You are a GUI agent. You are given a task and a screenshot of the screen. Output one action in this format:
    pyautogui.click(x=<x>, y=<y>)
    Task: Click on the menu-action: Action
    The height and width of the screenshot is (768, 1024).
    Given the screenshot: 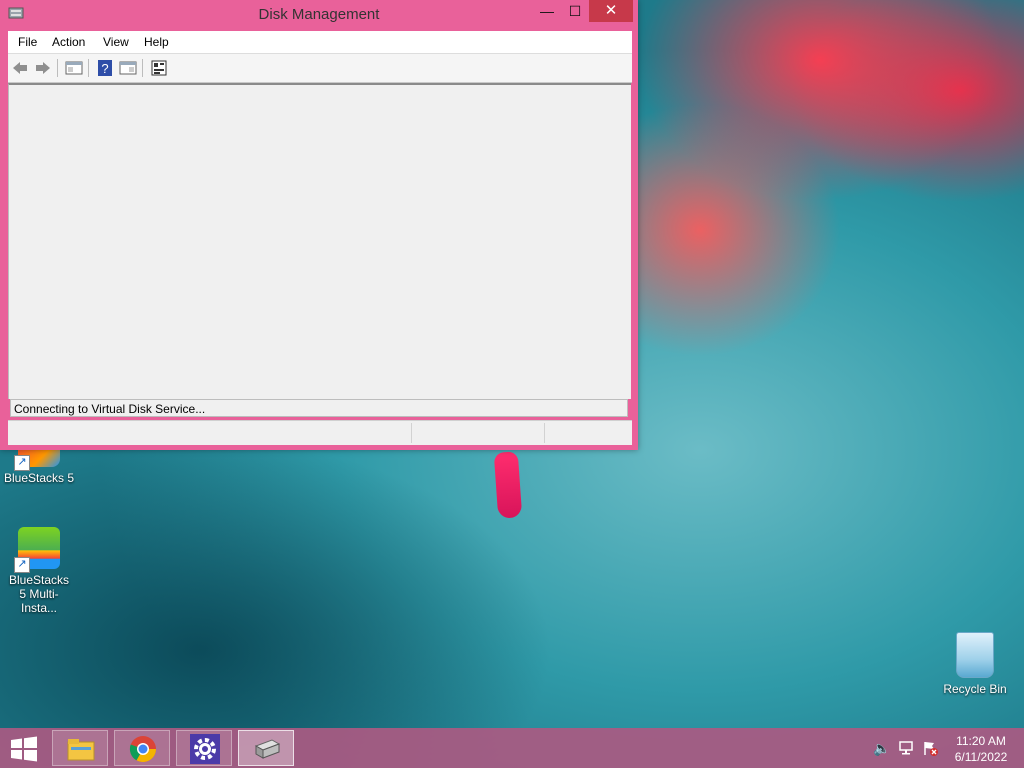 What is the action you would take?
    pyautogui.click(x=68, y=42)
    